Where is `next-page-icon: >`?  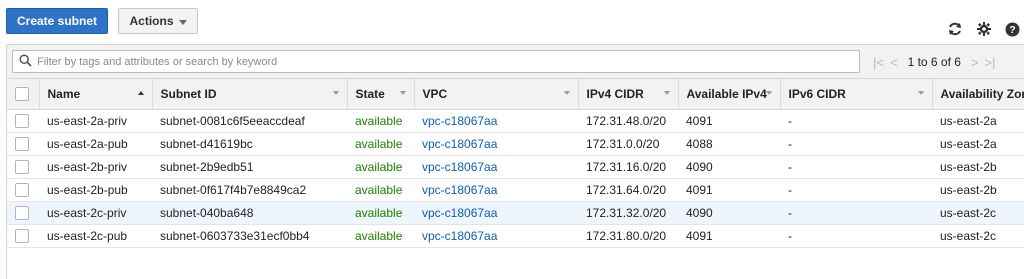
next-page-icon: > is located at coordinates (975, 62).